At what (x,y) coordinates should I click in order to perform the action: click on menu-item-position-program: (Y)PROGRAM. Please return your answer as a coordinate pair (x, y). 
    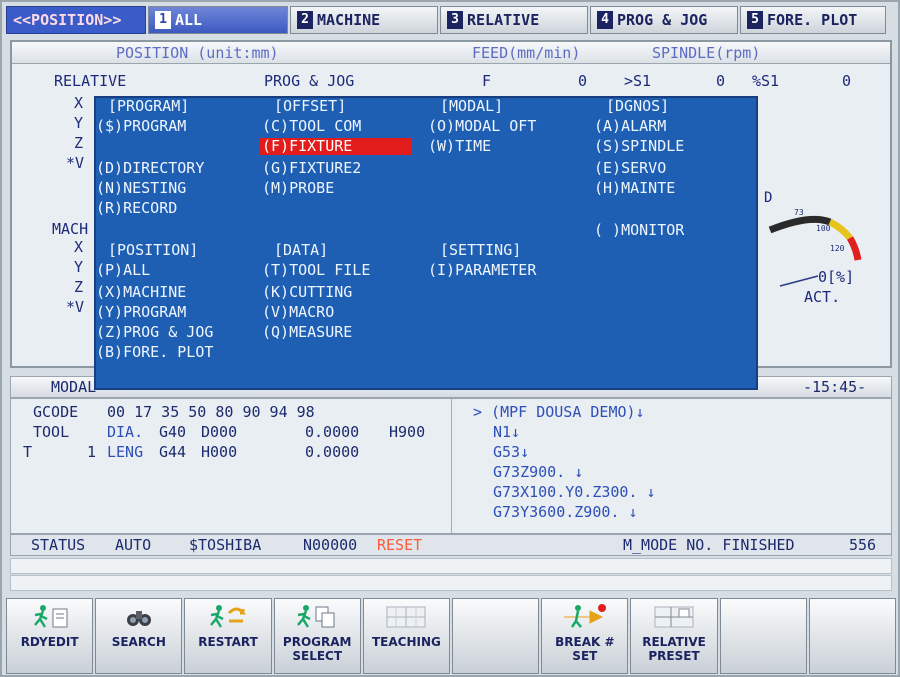
    Looking at the image, I should click on (141, 312).